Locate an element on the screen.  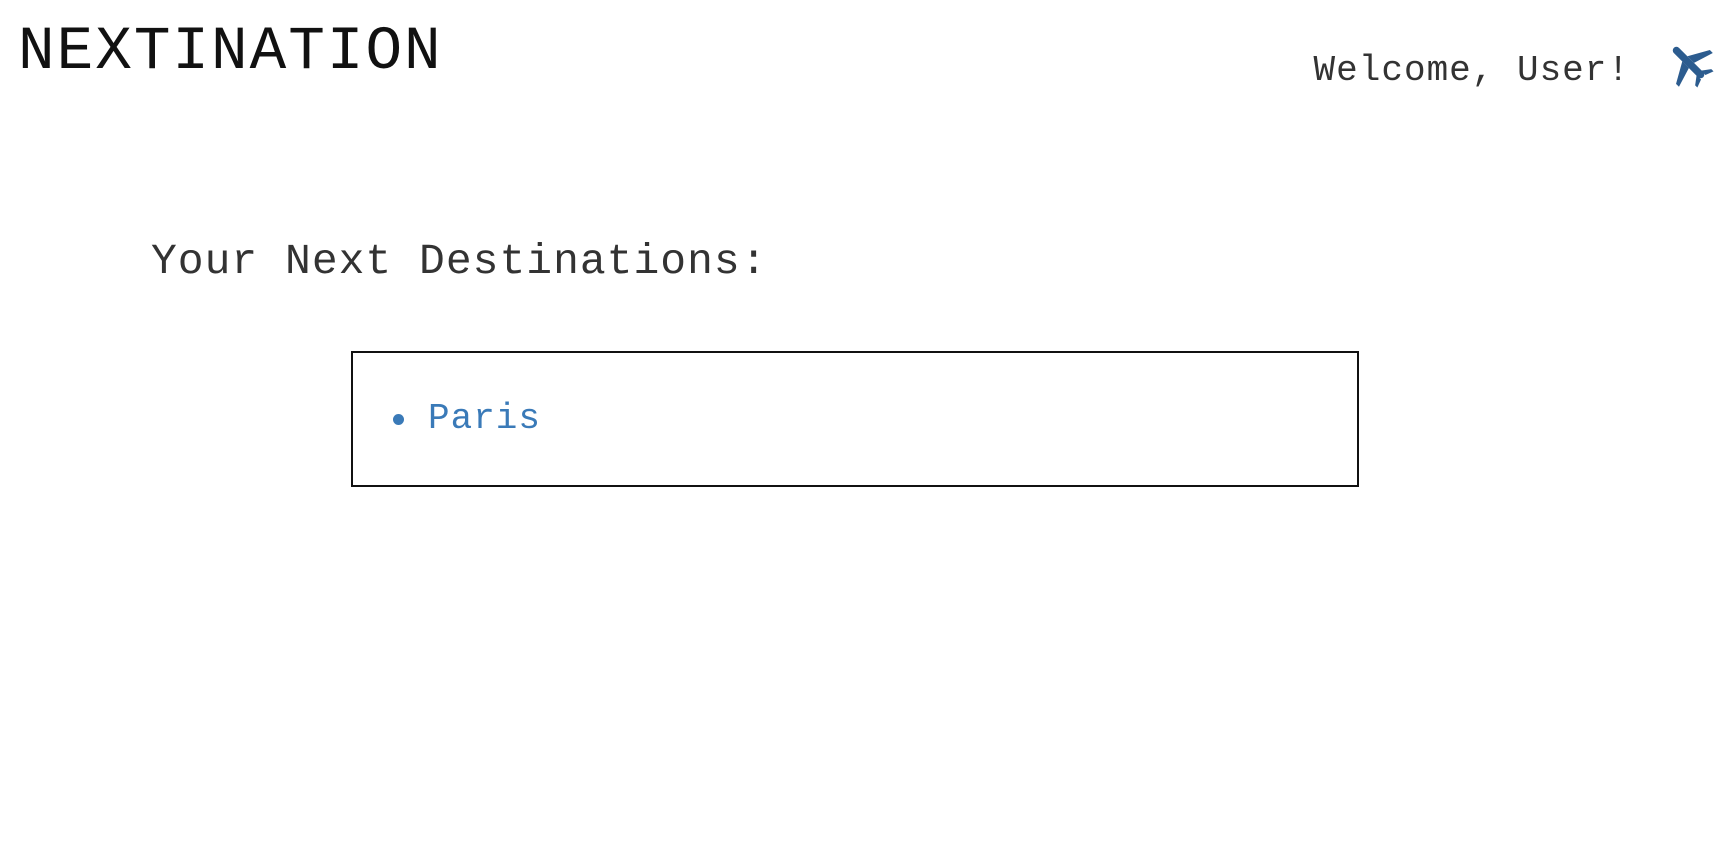
destinations-panel: Paris is located at coordinates (855, 419).